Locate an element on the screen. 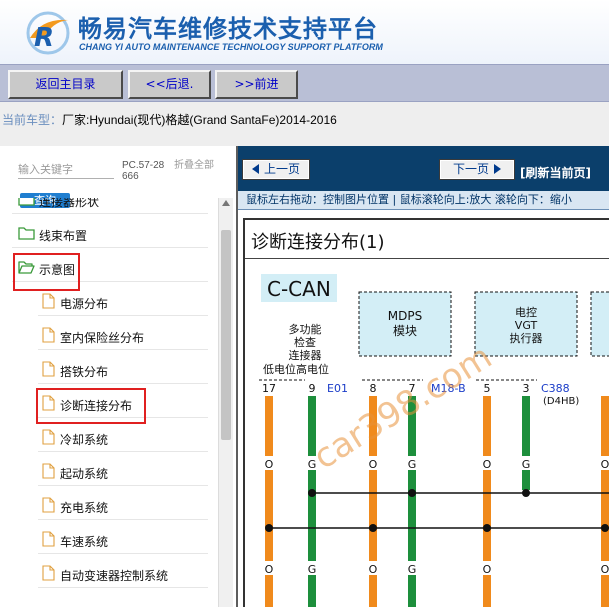 This screenshot has width=609, height=607. watermark: car398.com is located at coordinates (403, 407).